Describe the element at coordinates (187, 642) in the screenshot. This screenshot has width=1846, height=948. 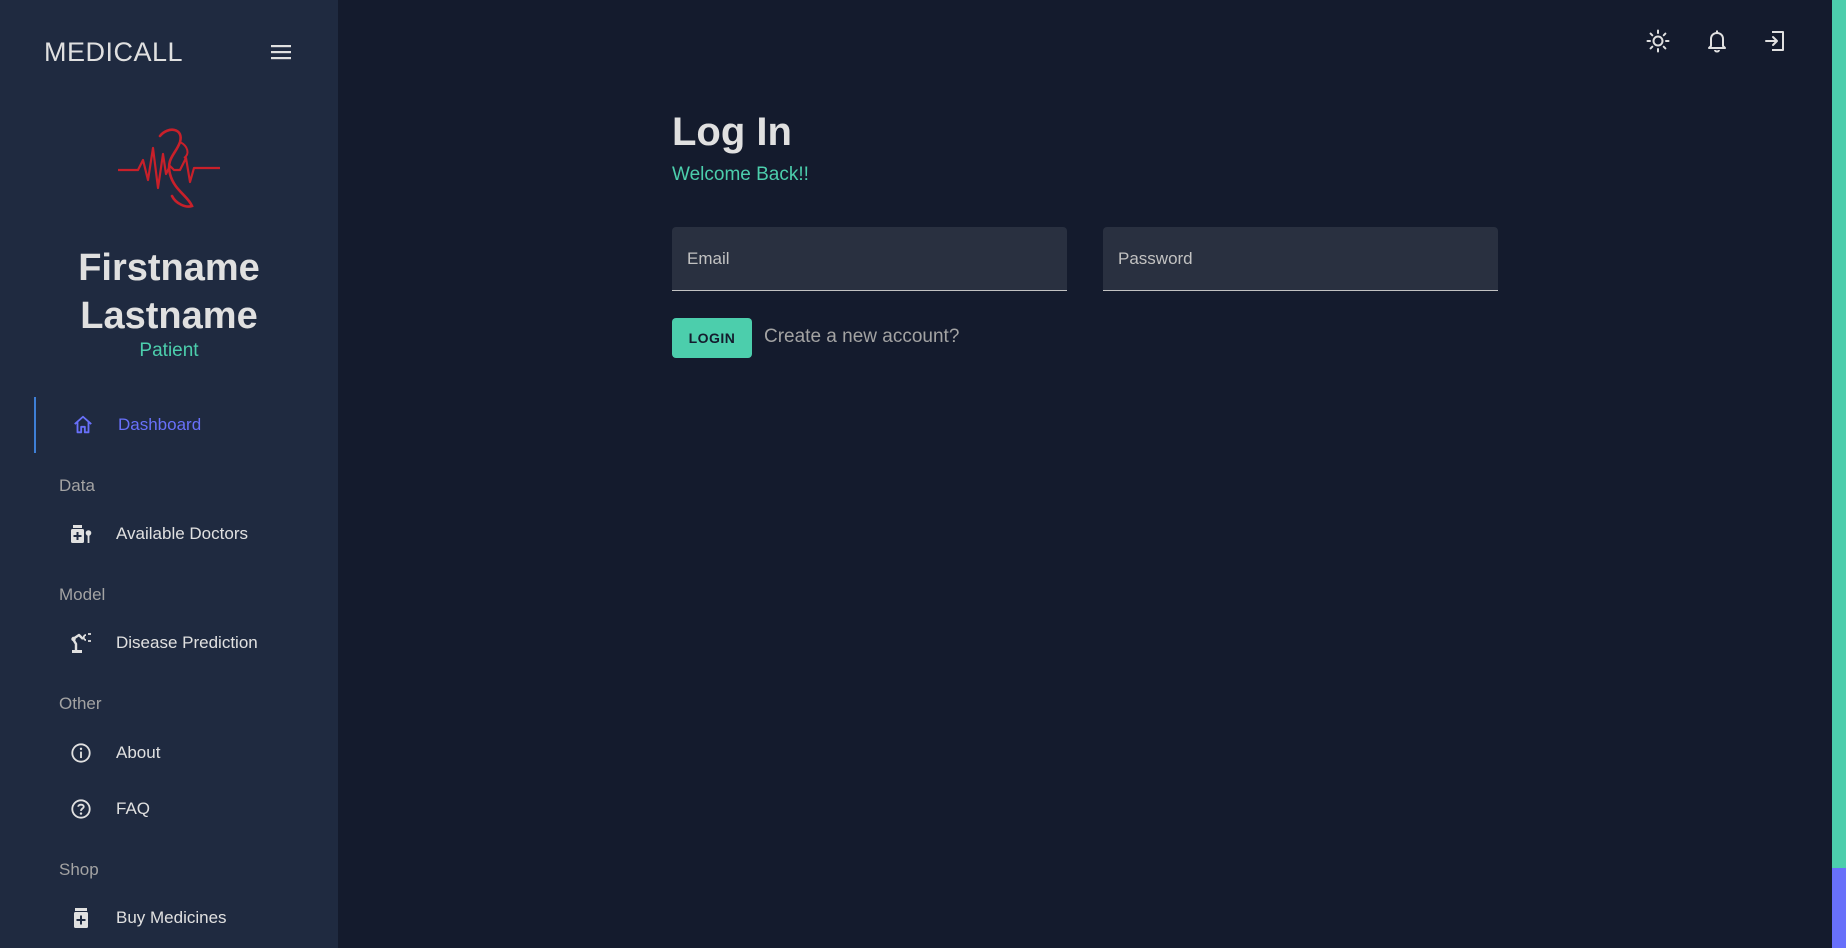
I see `sidebar-item-label: Disease Prediction` at that location.